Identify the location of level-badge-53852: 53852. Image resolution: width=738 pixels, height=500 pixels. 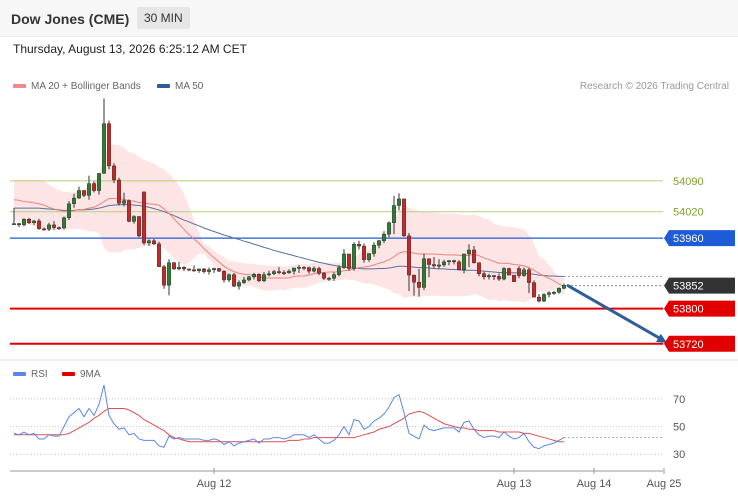
(699, 285).